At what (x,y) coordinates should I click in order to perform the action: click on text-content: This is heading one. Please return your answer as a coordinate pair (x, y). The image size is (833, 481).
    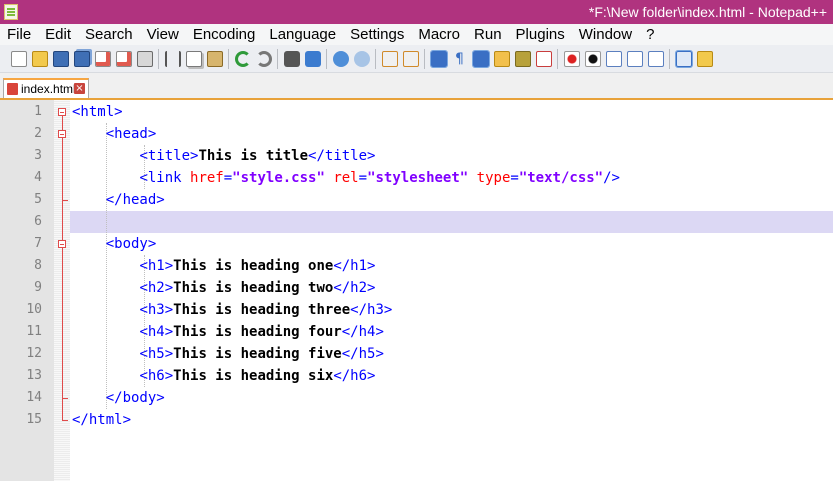
    Looking at the image, I should click on (253, 266).